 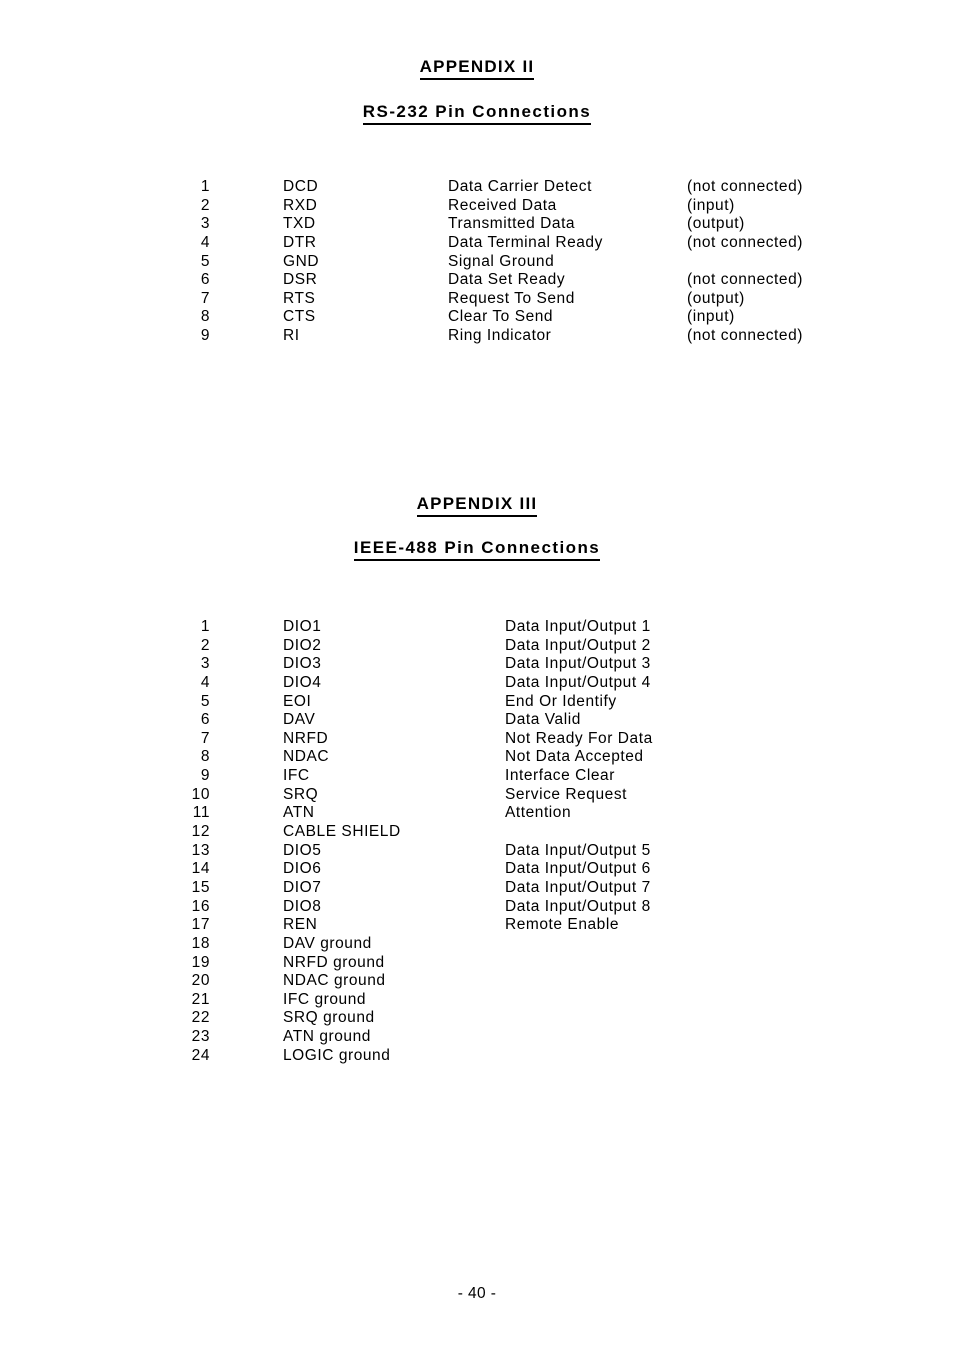 What do you see at coordinates (200, 962) in the screenshot?
I see `pin-number: 19` at bounding box center [200, 962].